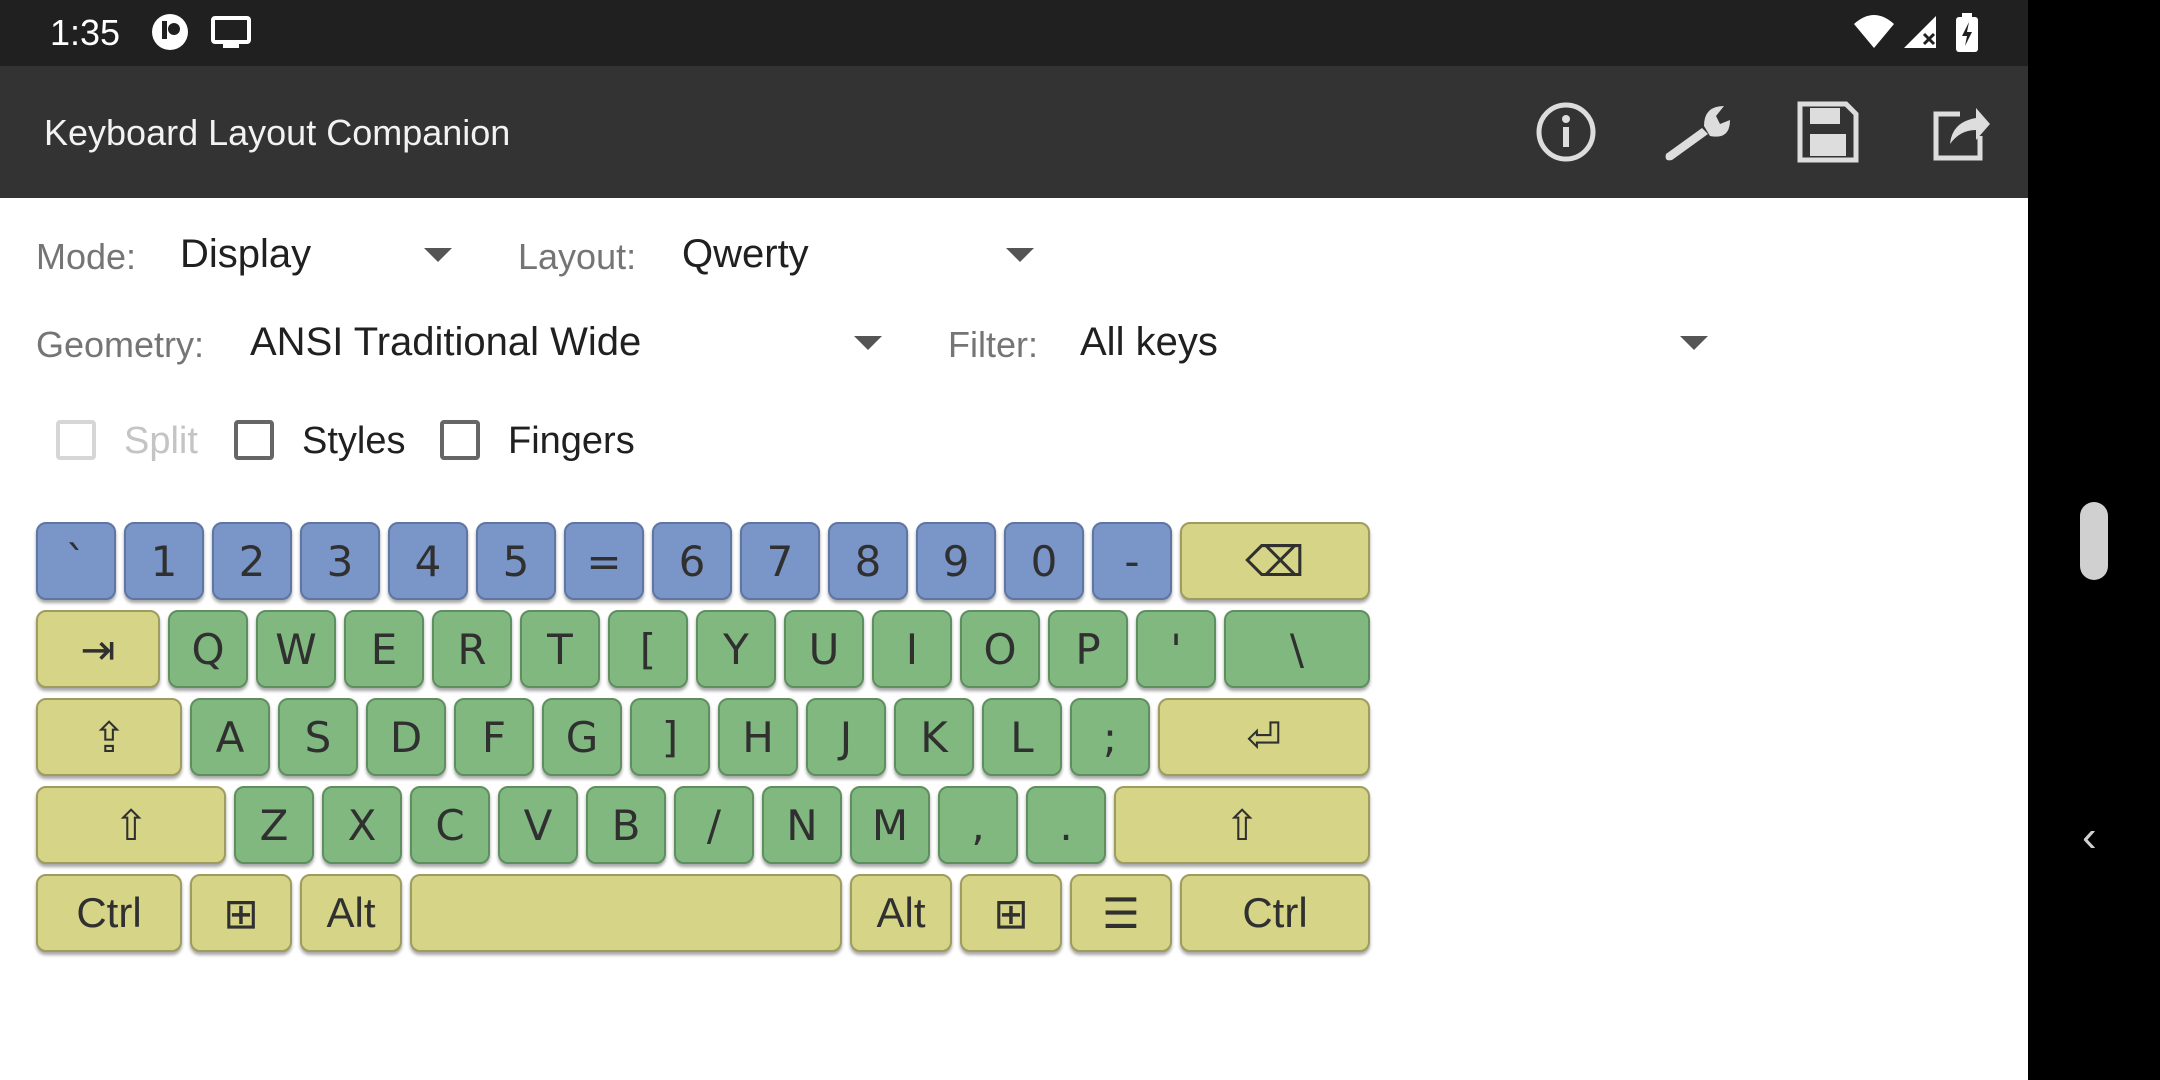  I want to click on right-shift-key: ⇧, so click(1242, 825).